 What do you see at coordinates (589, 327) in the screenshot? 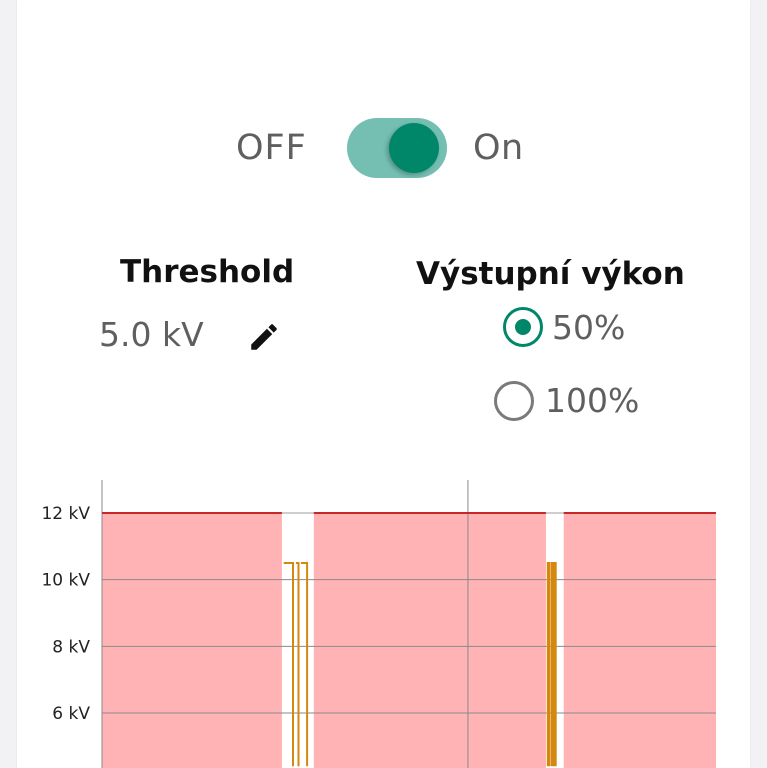
I see `radio-label-50: 50%` at bounding box center [589, 327].